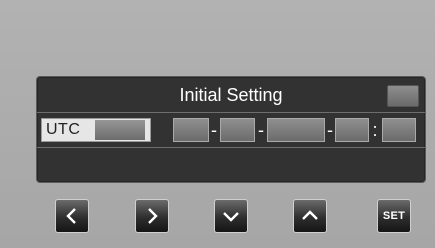  What do you see at coordinates (352, 130) in the screenshot?
I see `time-field-hour` at bounding box center [352, 130].